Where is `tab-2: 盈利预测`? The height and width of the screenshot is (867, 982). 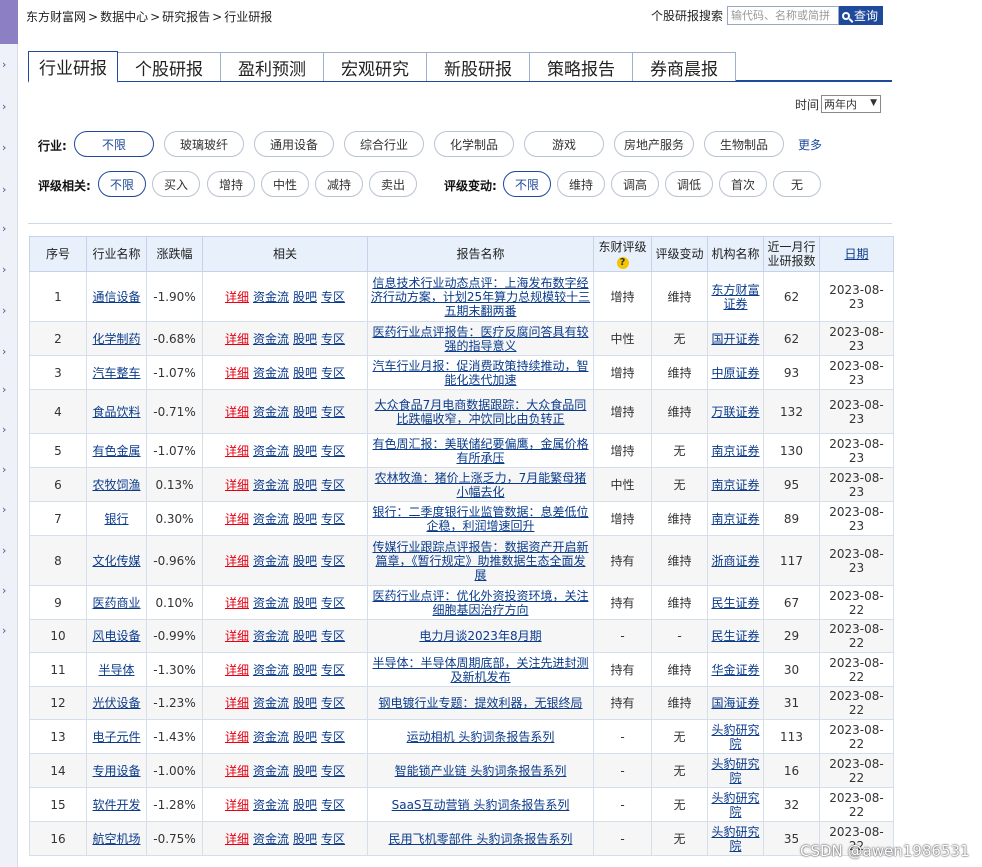 tab-2: 盈利预测 is located at coordinates (272, 66).